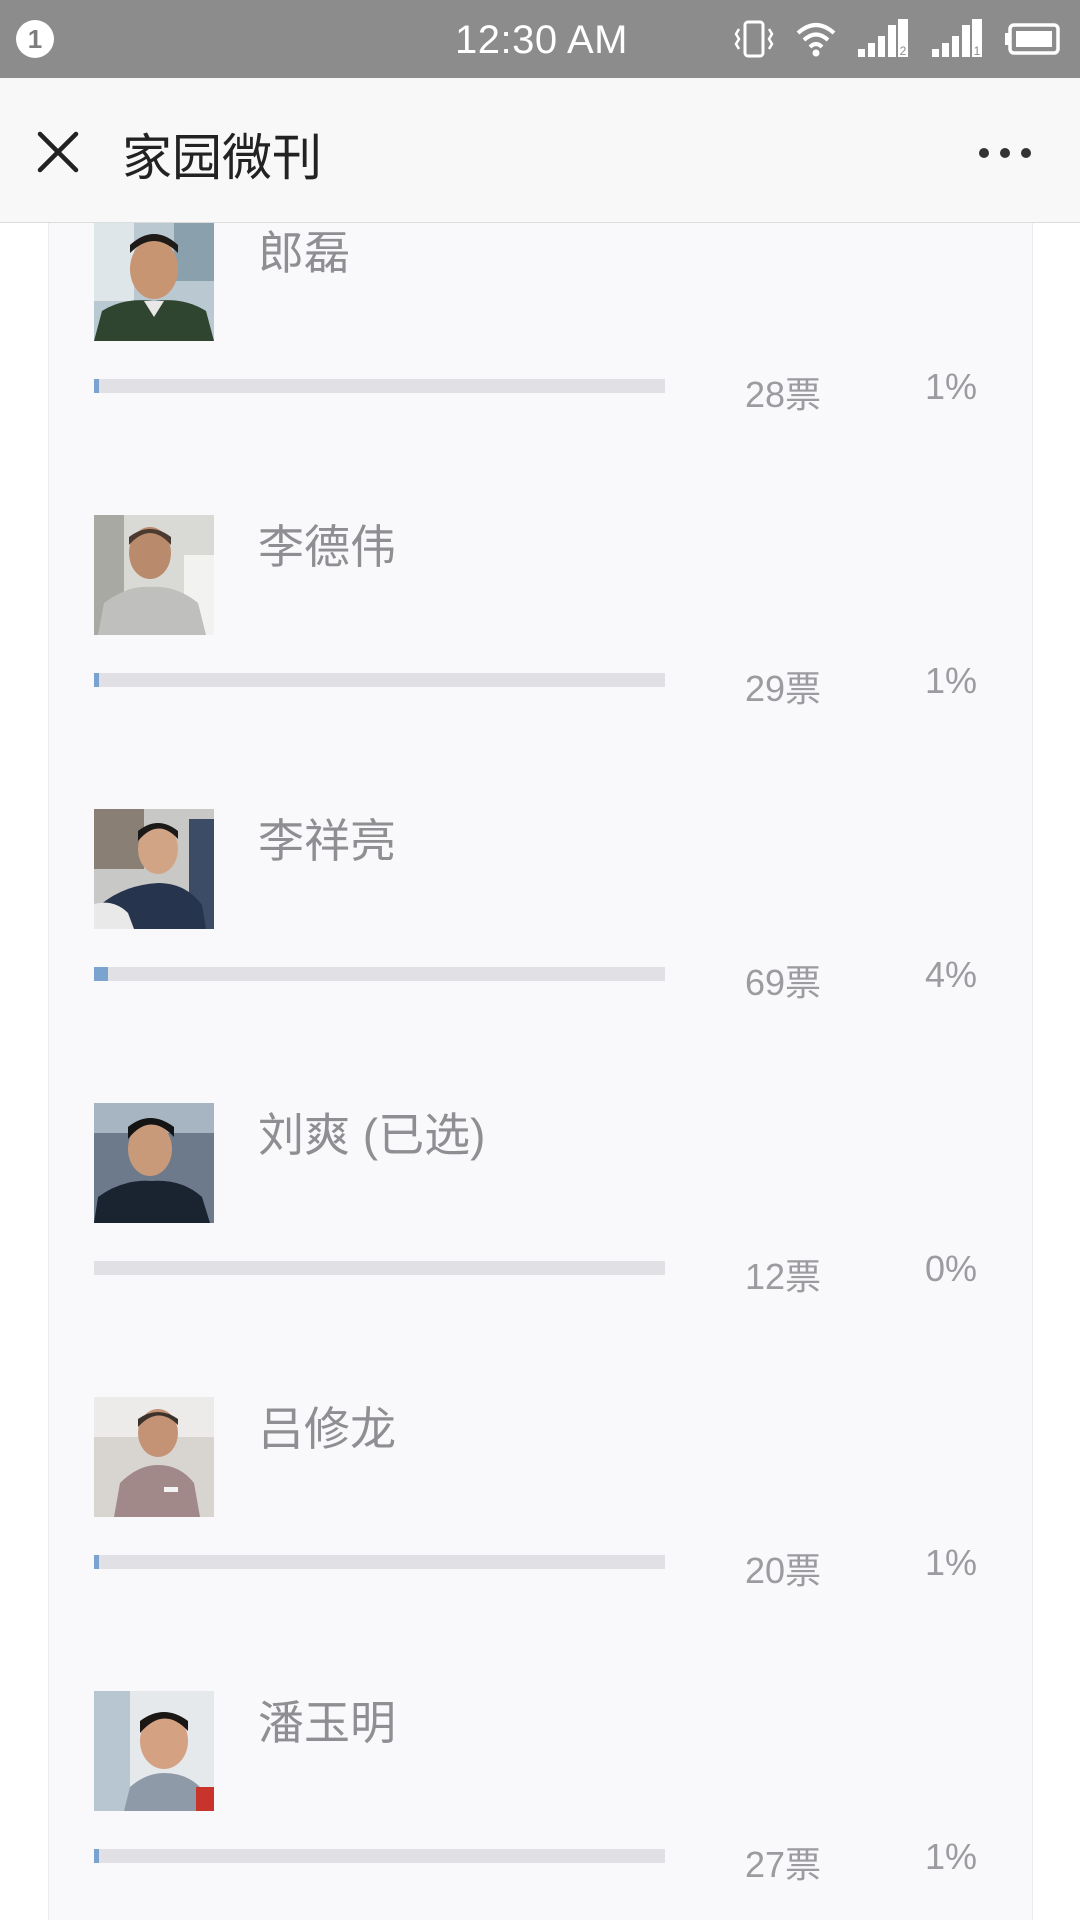  Describe the element at coordinates (540, 663) in the screenshot. I see `poll-option: 李德伟 29票 1%` at that location.